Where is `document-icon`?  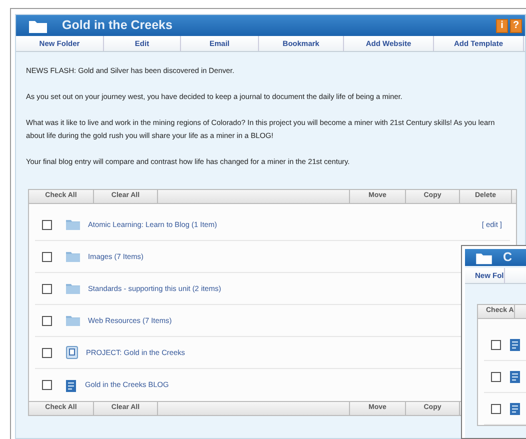 document-icon is located at coordinates (72, 352).